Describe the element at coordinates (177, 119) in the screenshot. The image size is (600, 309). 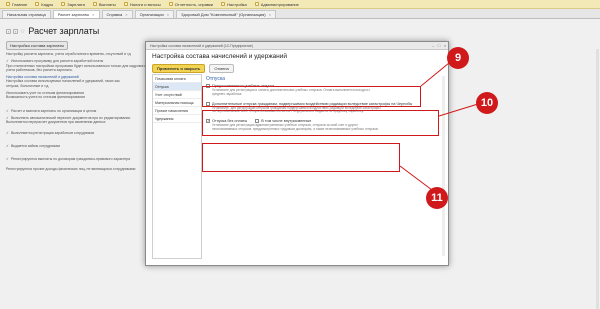
I see `nav-item-deductions: Удержания` at that location.